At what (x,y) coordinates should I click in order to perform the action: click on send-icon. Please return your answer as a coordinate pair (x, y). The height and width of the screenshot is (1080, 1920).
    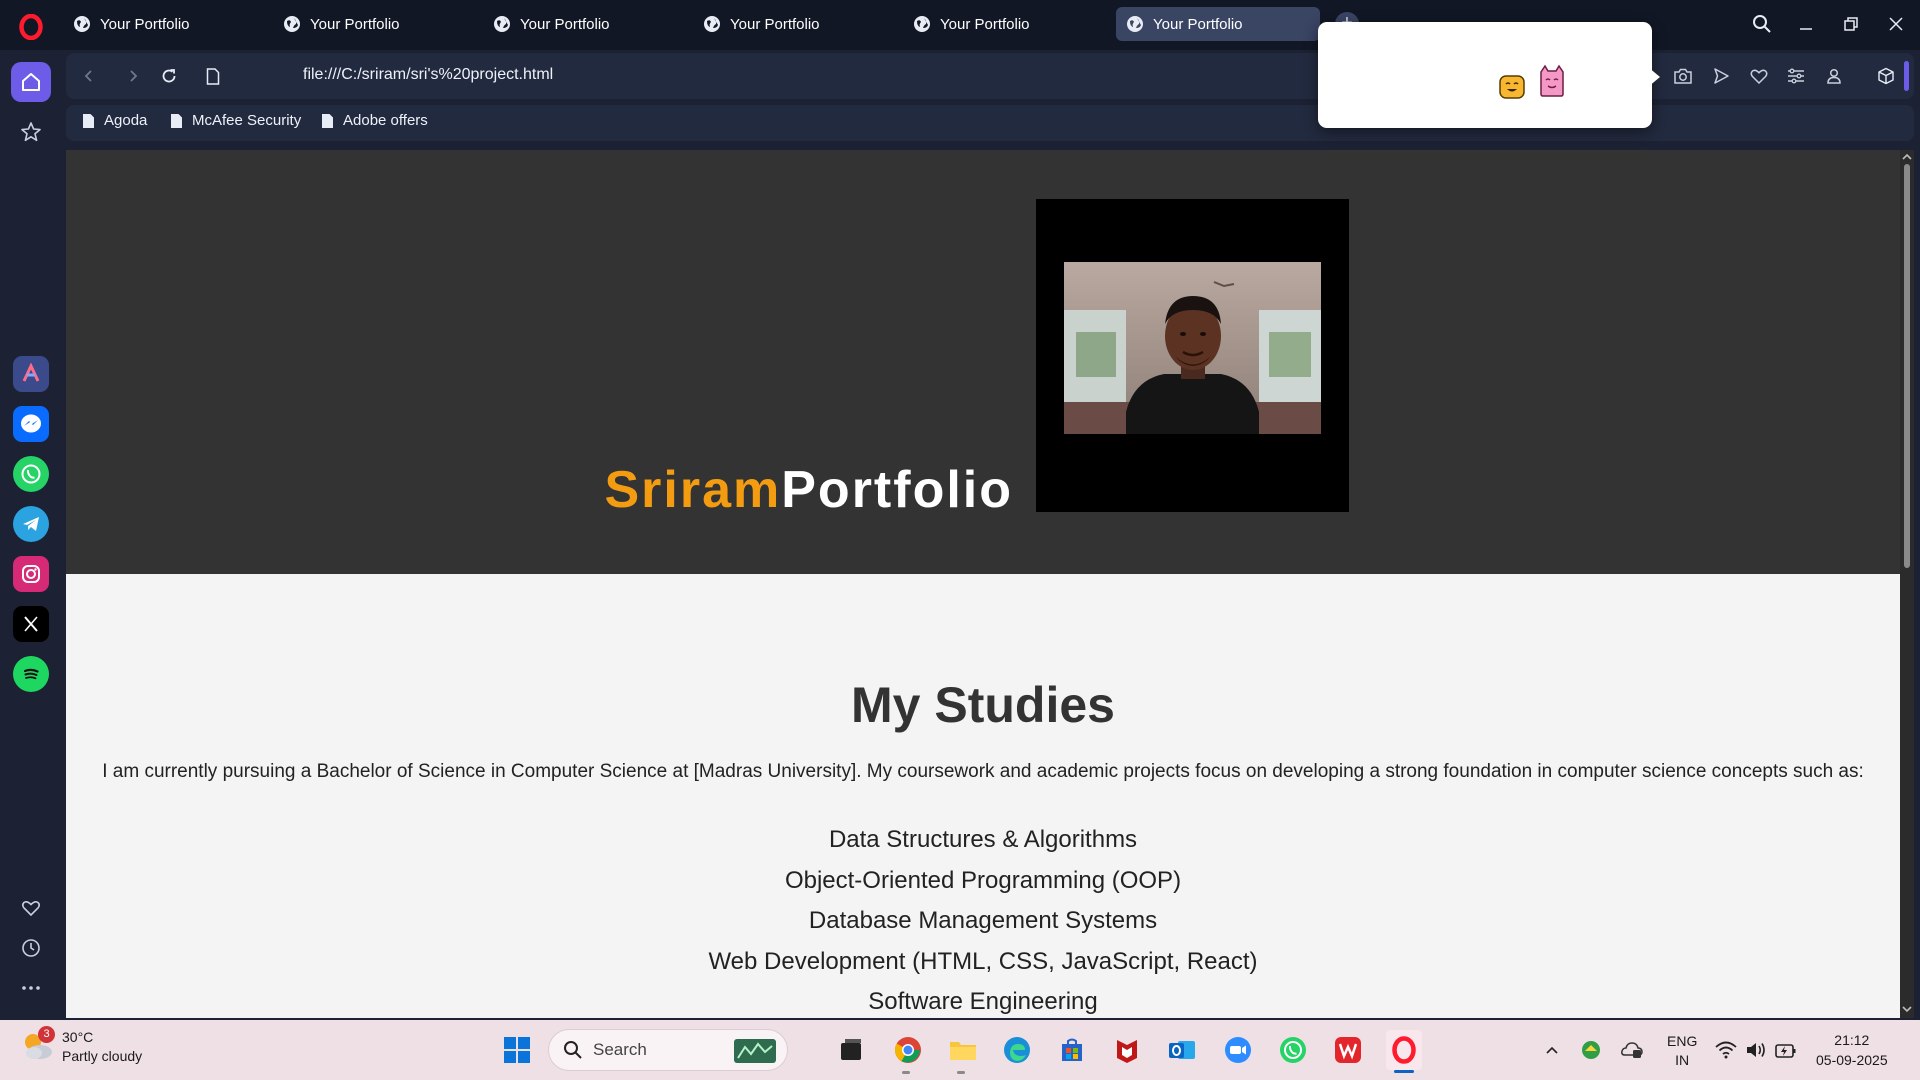
    Looking at the image, I should click on (1721, 76).